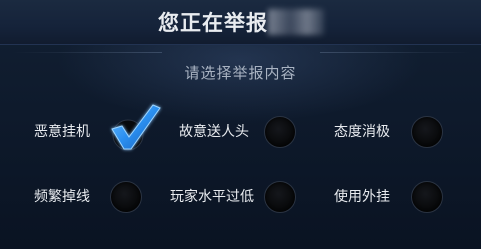 The width and height of the screenshot is (481, 249). Describe the element at coordinates (296, 22) in the screenshot. I see `redacted-player-name` at that location.